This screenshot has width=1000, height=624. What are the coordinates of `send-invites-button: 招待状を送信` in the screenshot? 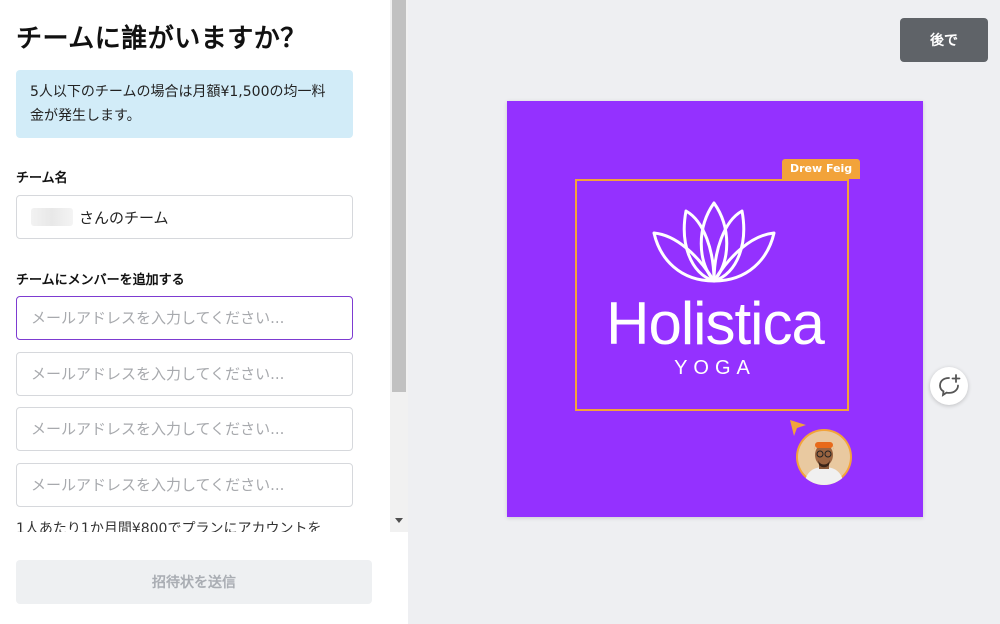 It's located at (194, 582).